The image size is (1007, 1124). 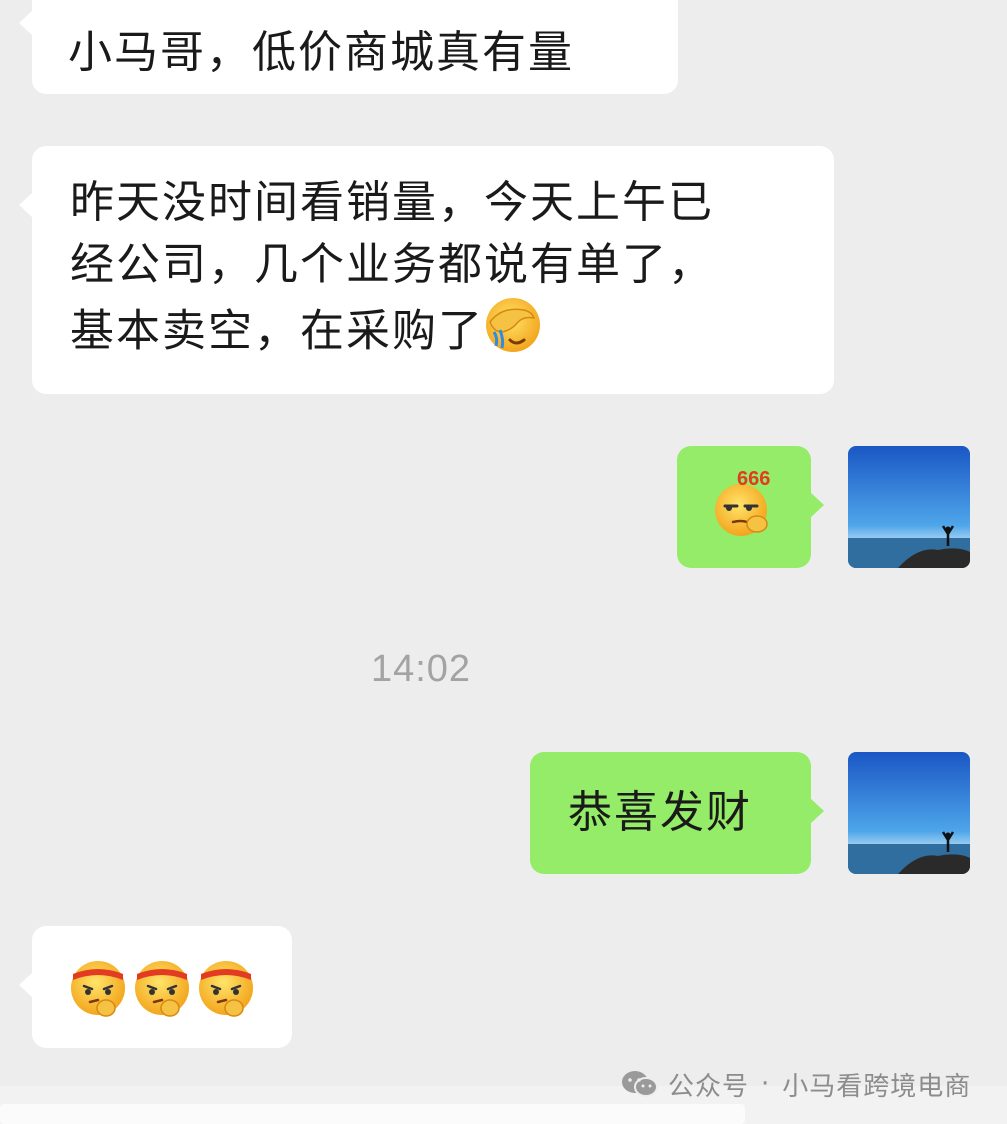 I want to click on message-line-with-emoji: 基本卖空，在采购了, so click(x=452, y=333).